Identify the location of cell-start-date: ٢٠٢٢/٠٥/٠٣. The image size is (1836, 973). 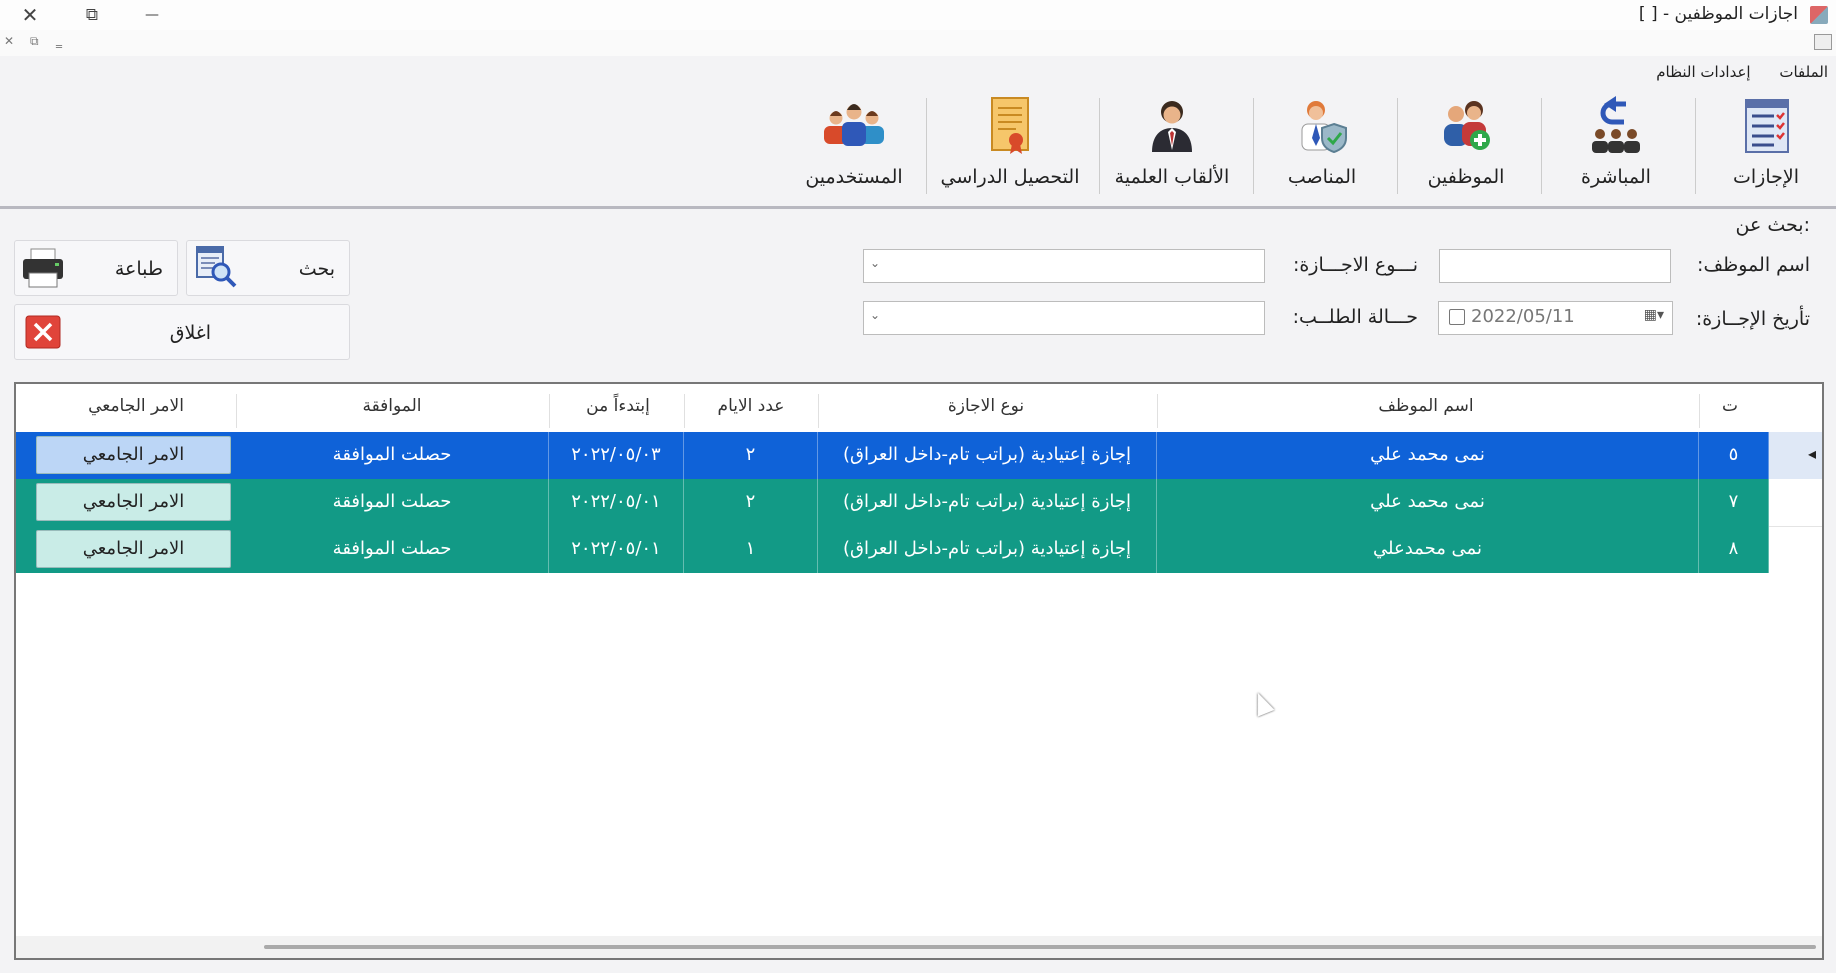
(616, 455).